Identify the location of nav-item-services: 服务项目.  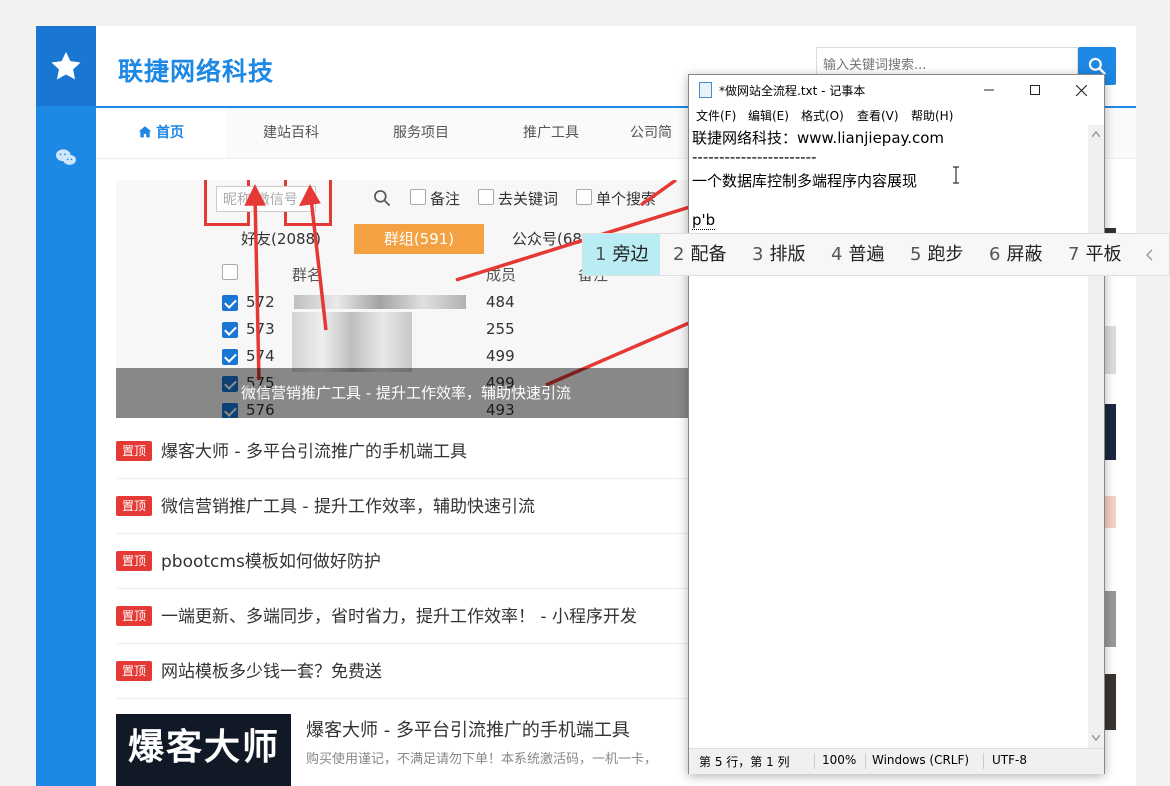
(421, 133).